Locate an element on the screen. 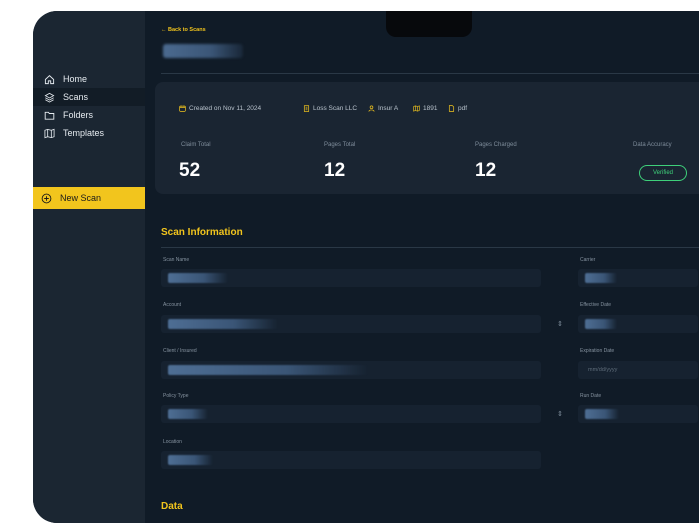  pages-total-value: 12 is located at coordinates (335, 170).